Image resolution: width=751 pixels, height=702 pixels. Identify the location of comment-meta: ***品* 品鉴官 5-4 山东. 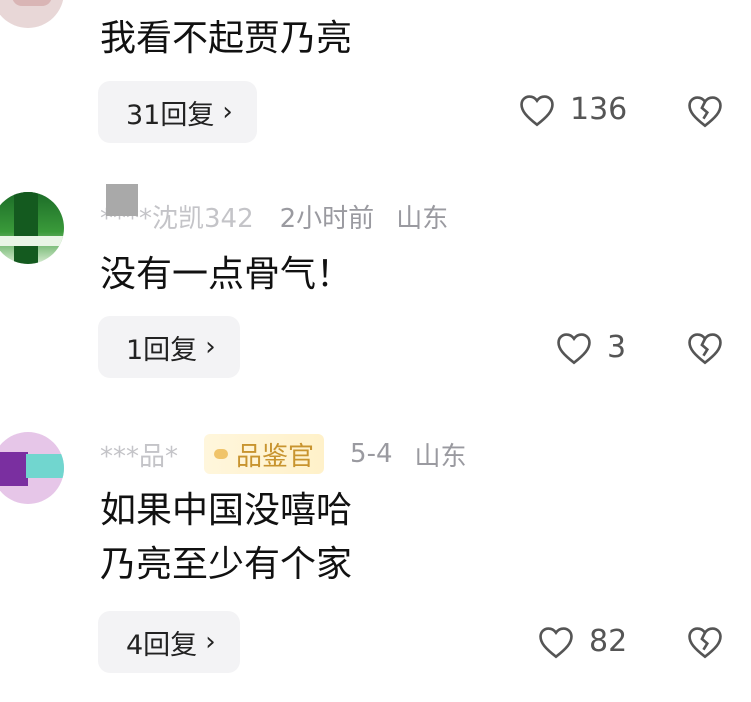
(283, 454).